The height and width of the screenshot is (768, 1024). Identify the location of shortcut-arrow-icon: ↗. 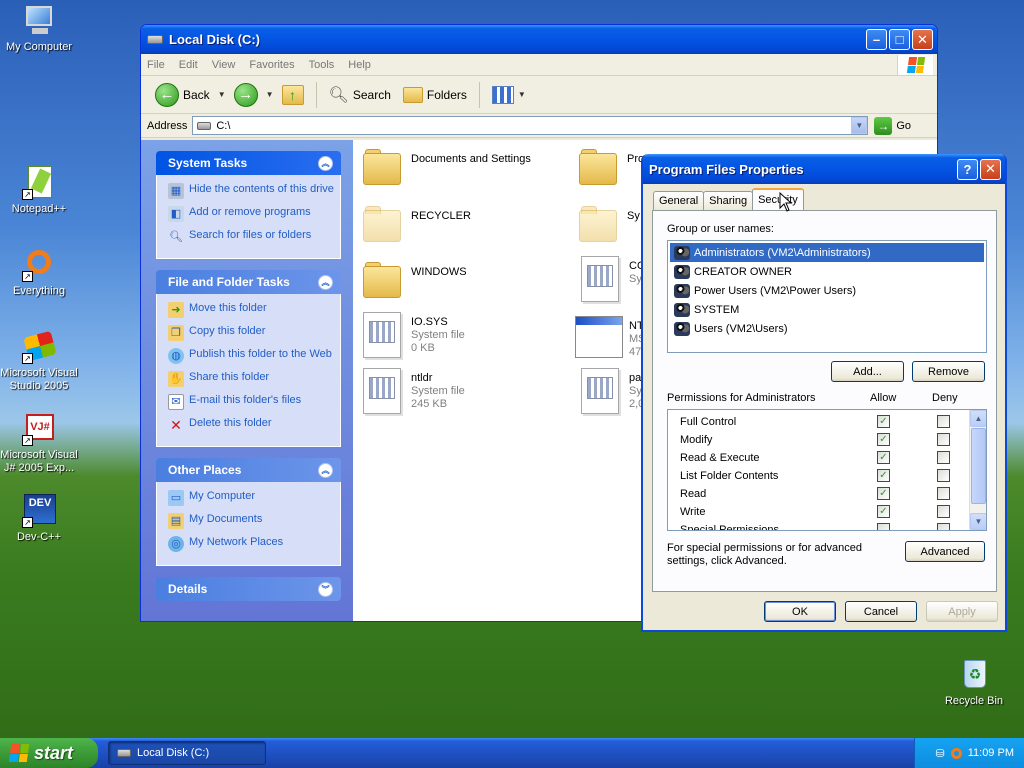
(27, 440).